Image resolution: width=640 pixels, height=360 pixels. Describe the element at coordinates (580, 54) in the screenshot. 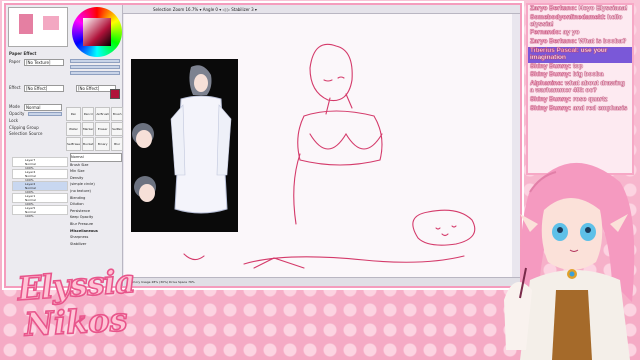

I see `chat-message: Tiberius Pascal: use your imagination` at that location.